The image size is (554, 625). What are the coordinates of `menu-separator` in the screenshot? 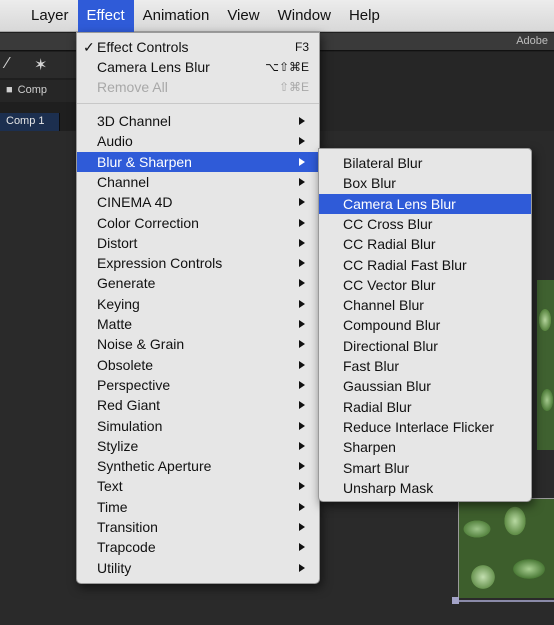 It's located at (198, 103).